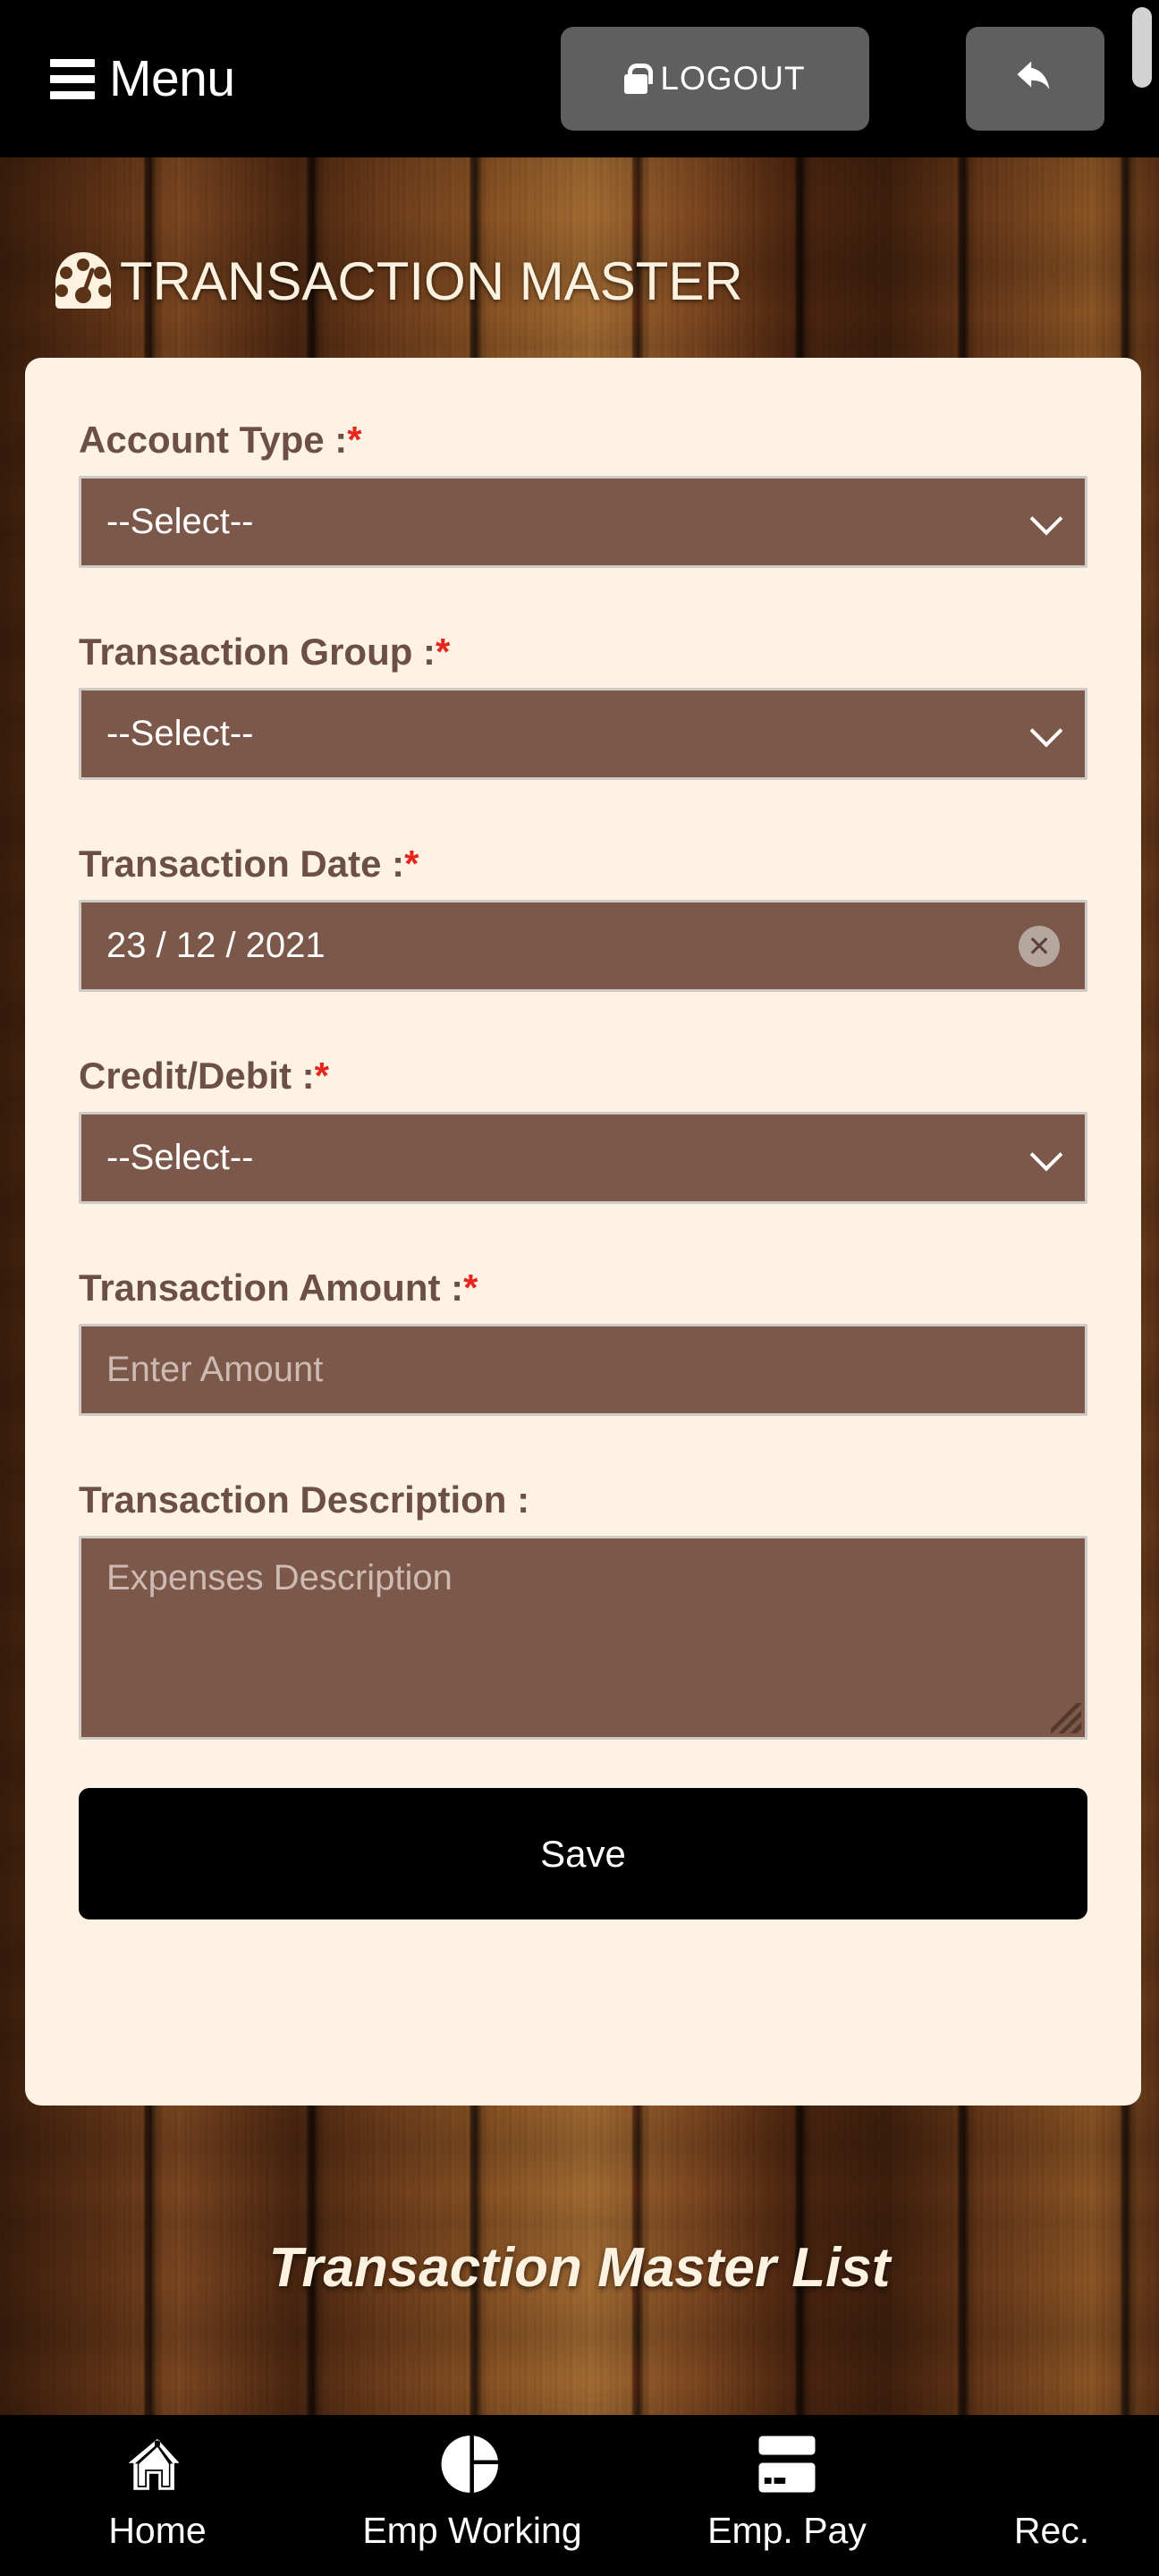  What do you see at coordinates (583, 1288) in the screenshot?
I see `label-transaction-amount: Transaction Amount :*` at bounding box center [583, 1288].